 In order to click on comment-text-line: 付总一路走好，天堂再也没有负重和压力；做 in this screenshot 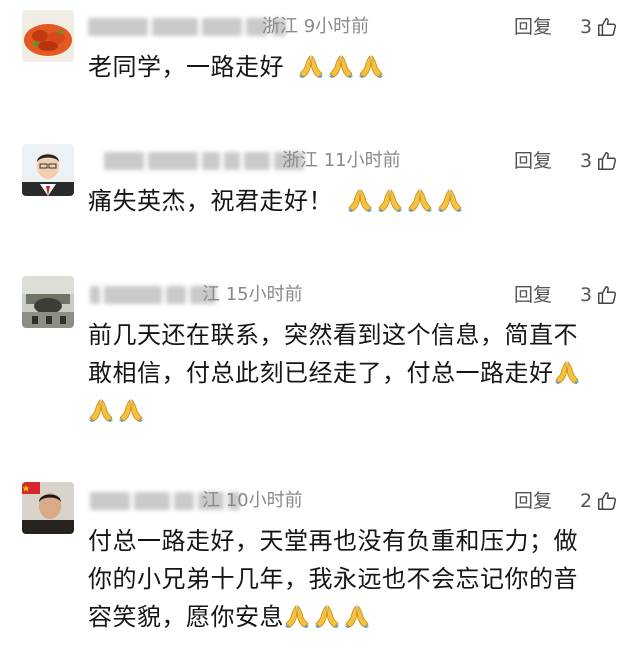, I will do `click(333, 541)`.